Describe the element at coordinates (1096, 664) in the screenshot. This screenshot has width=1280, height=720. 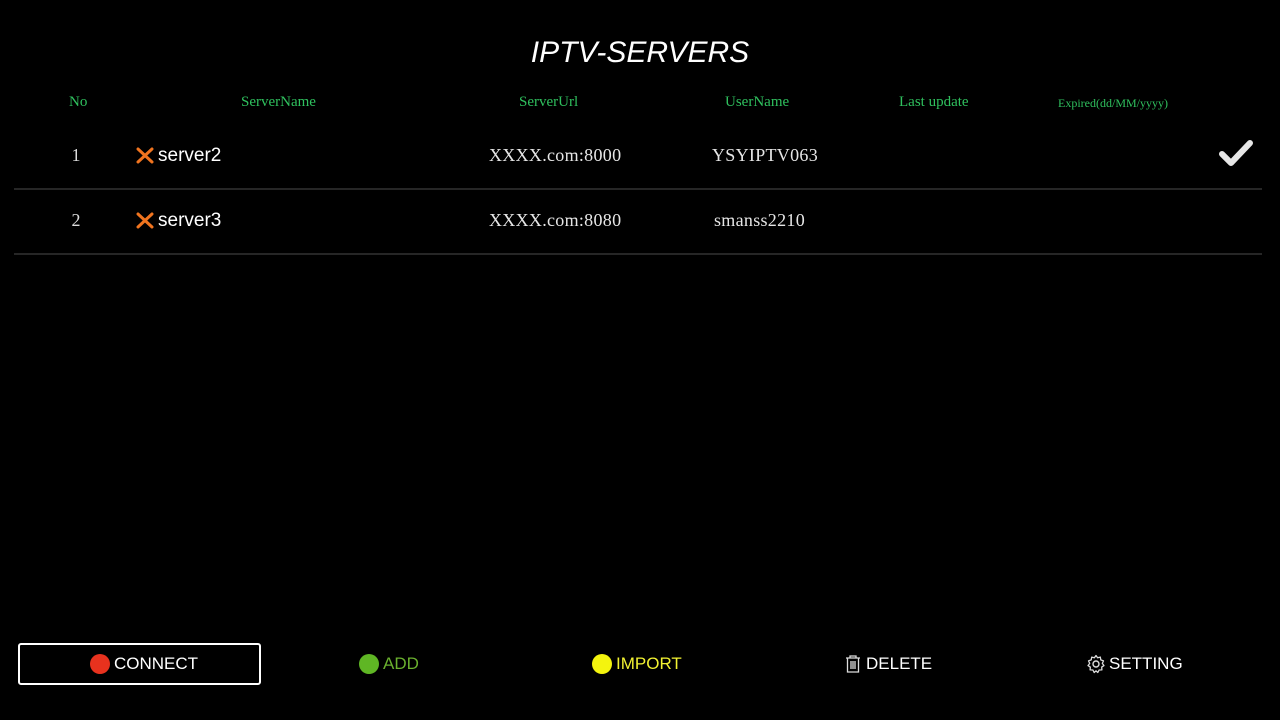
I see `gear-icon` at that location.